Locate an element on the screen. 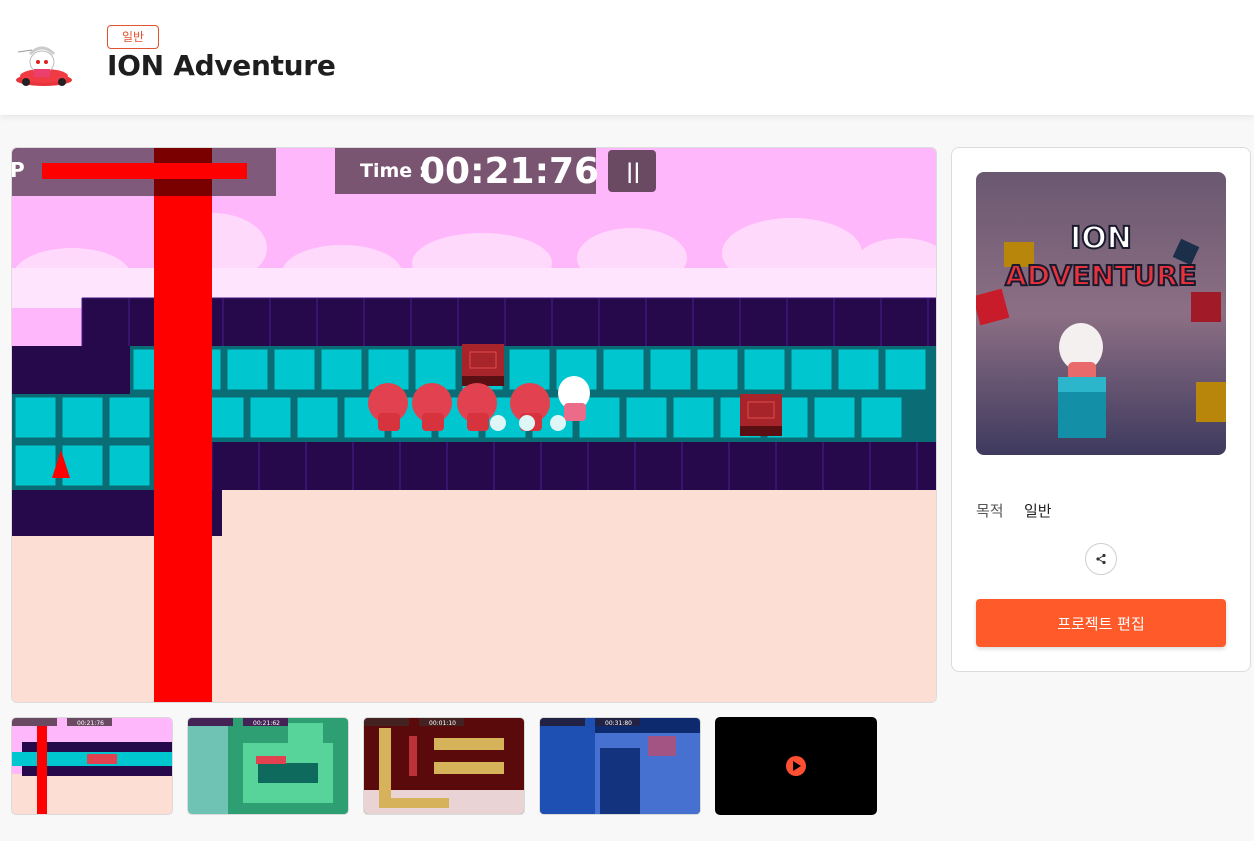  page-header: 일반 ION Adventure is located at coordinates (627, 57).